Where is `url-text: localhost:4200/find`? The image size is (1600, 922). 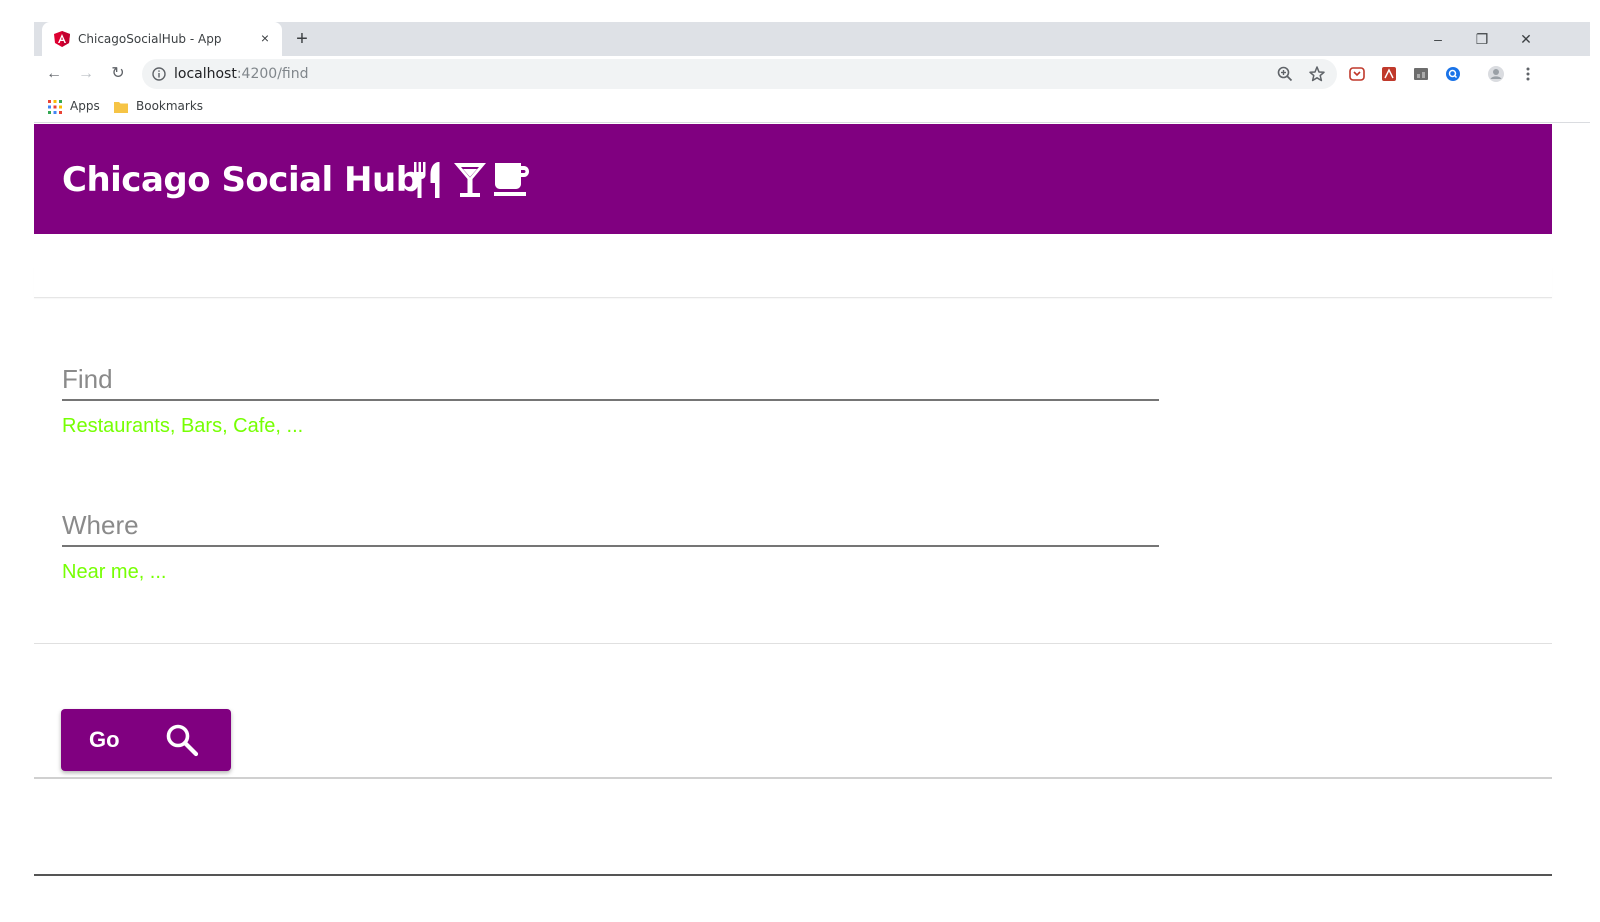 url-text: localhost:4200/find is located at coordinates (241, 74).